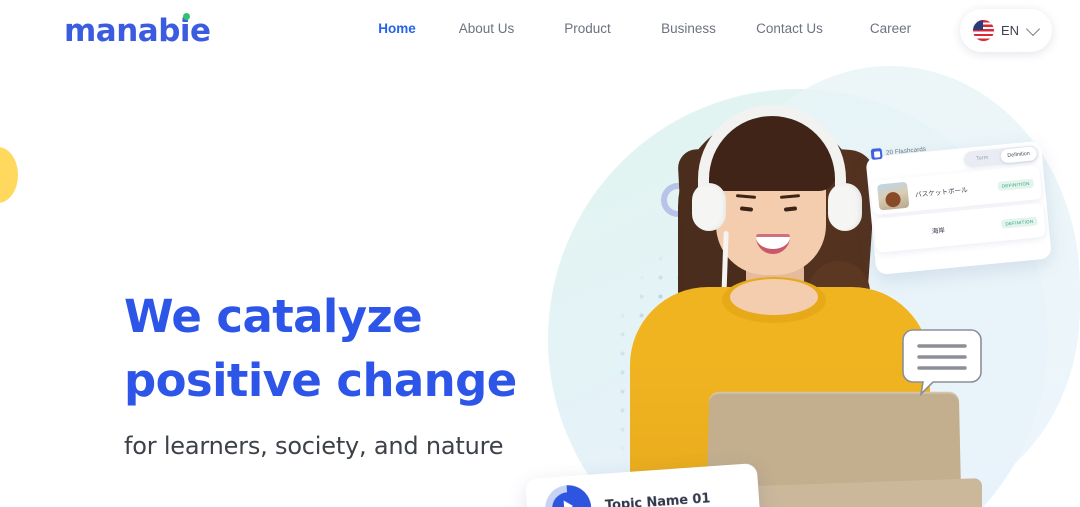 This screenshot has height=507, width=1080. What do you see at coordinates (122, 31) in the screenshot?
I see `logo-text-part1: manab` at bounding box center [122, 31].